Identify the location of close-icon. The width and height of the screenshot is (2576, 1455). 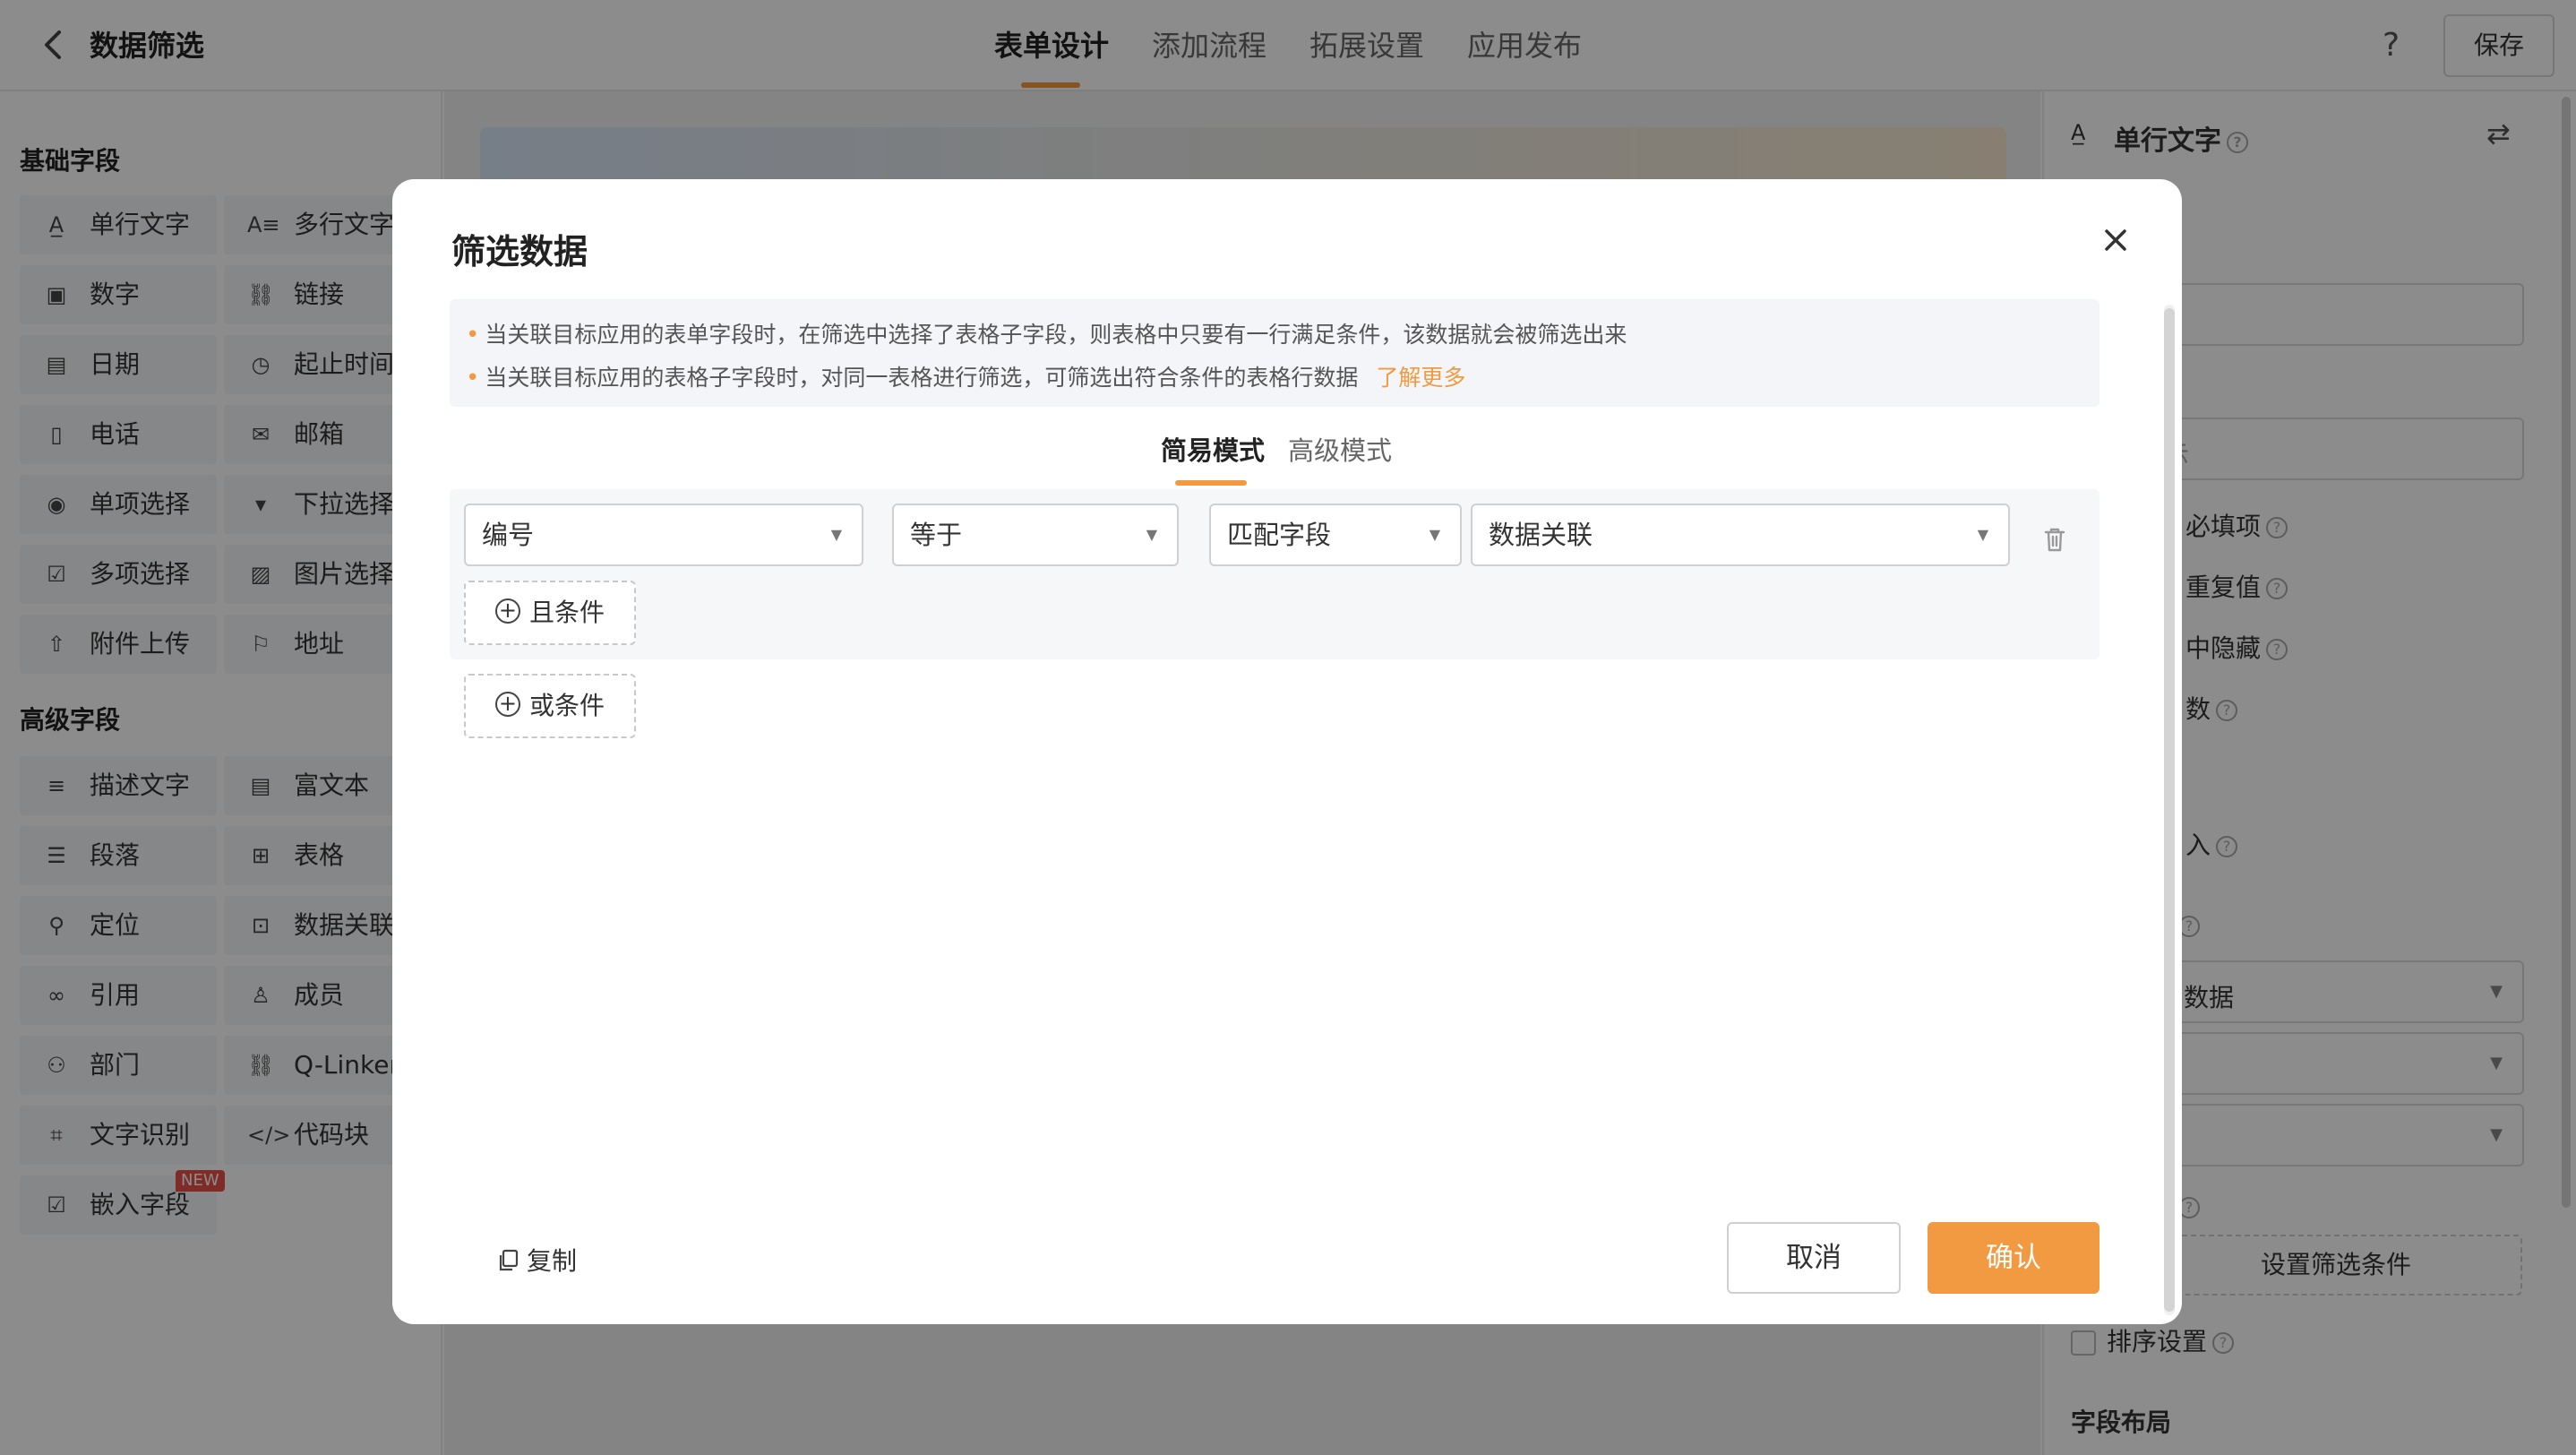
(2115, 241).